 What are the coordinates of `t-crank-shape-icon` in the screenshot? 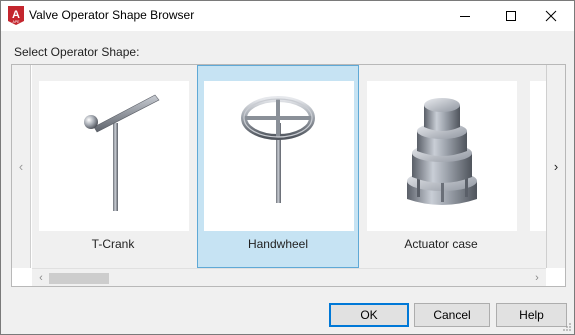 It's located at (122, 152).